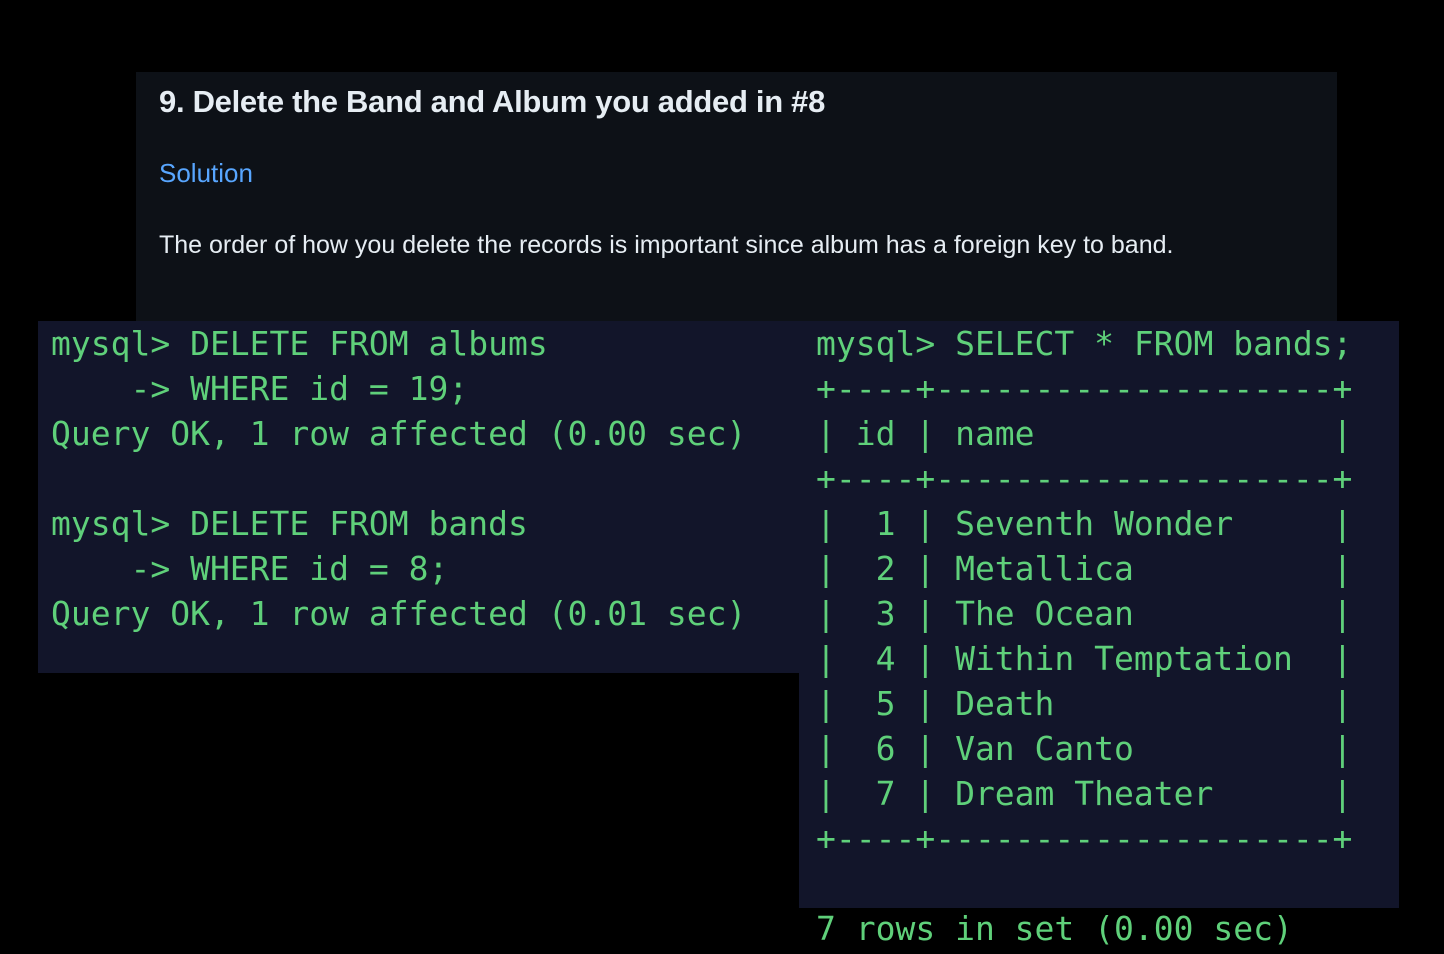 The image size is (1444, 954). What do you see at coordinates (1084, 343) in the screenshot?
I see `terminal-line: mysql> SELECT * FROM bands;` at bounding box center [1084, 343].